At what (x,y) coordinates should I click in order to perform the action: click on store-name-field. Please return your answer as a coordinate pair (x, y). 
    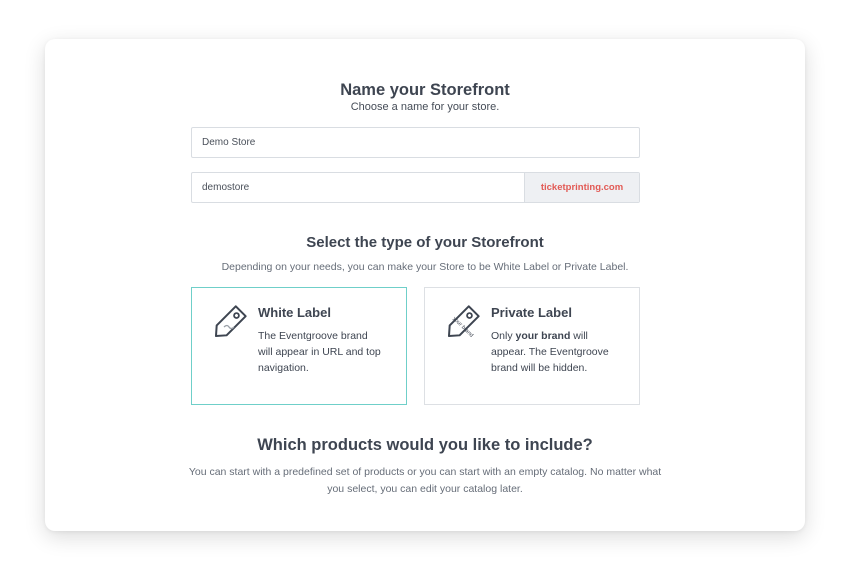
    Looking at the image, I should click on (415, 142).